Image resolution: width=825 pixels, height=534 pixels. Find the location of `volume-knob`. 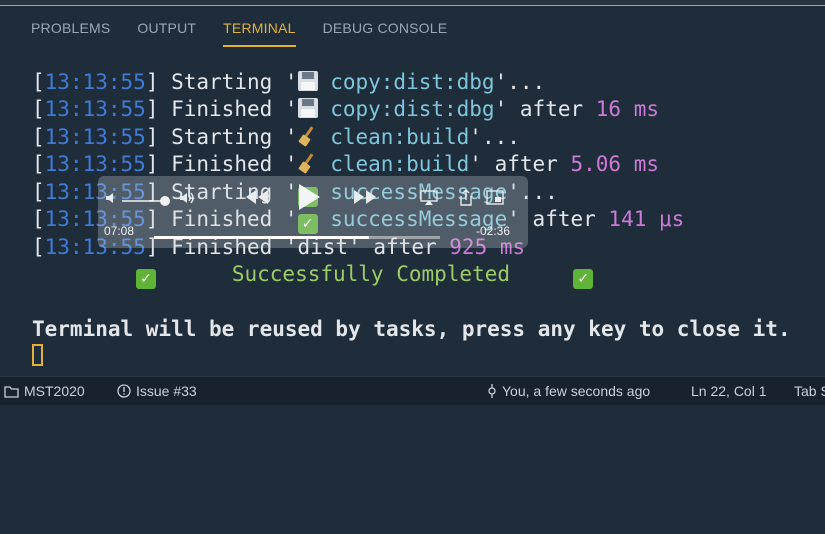

volume-knob is located at coordinates (165, 201).